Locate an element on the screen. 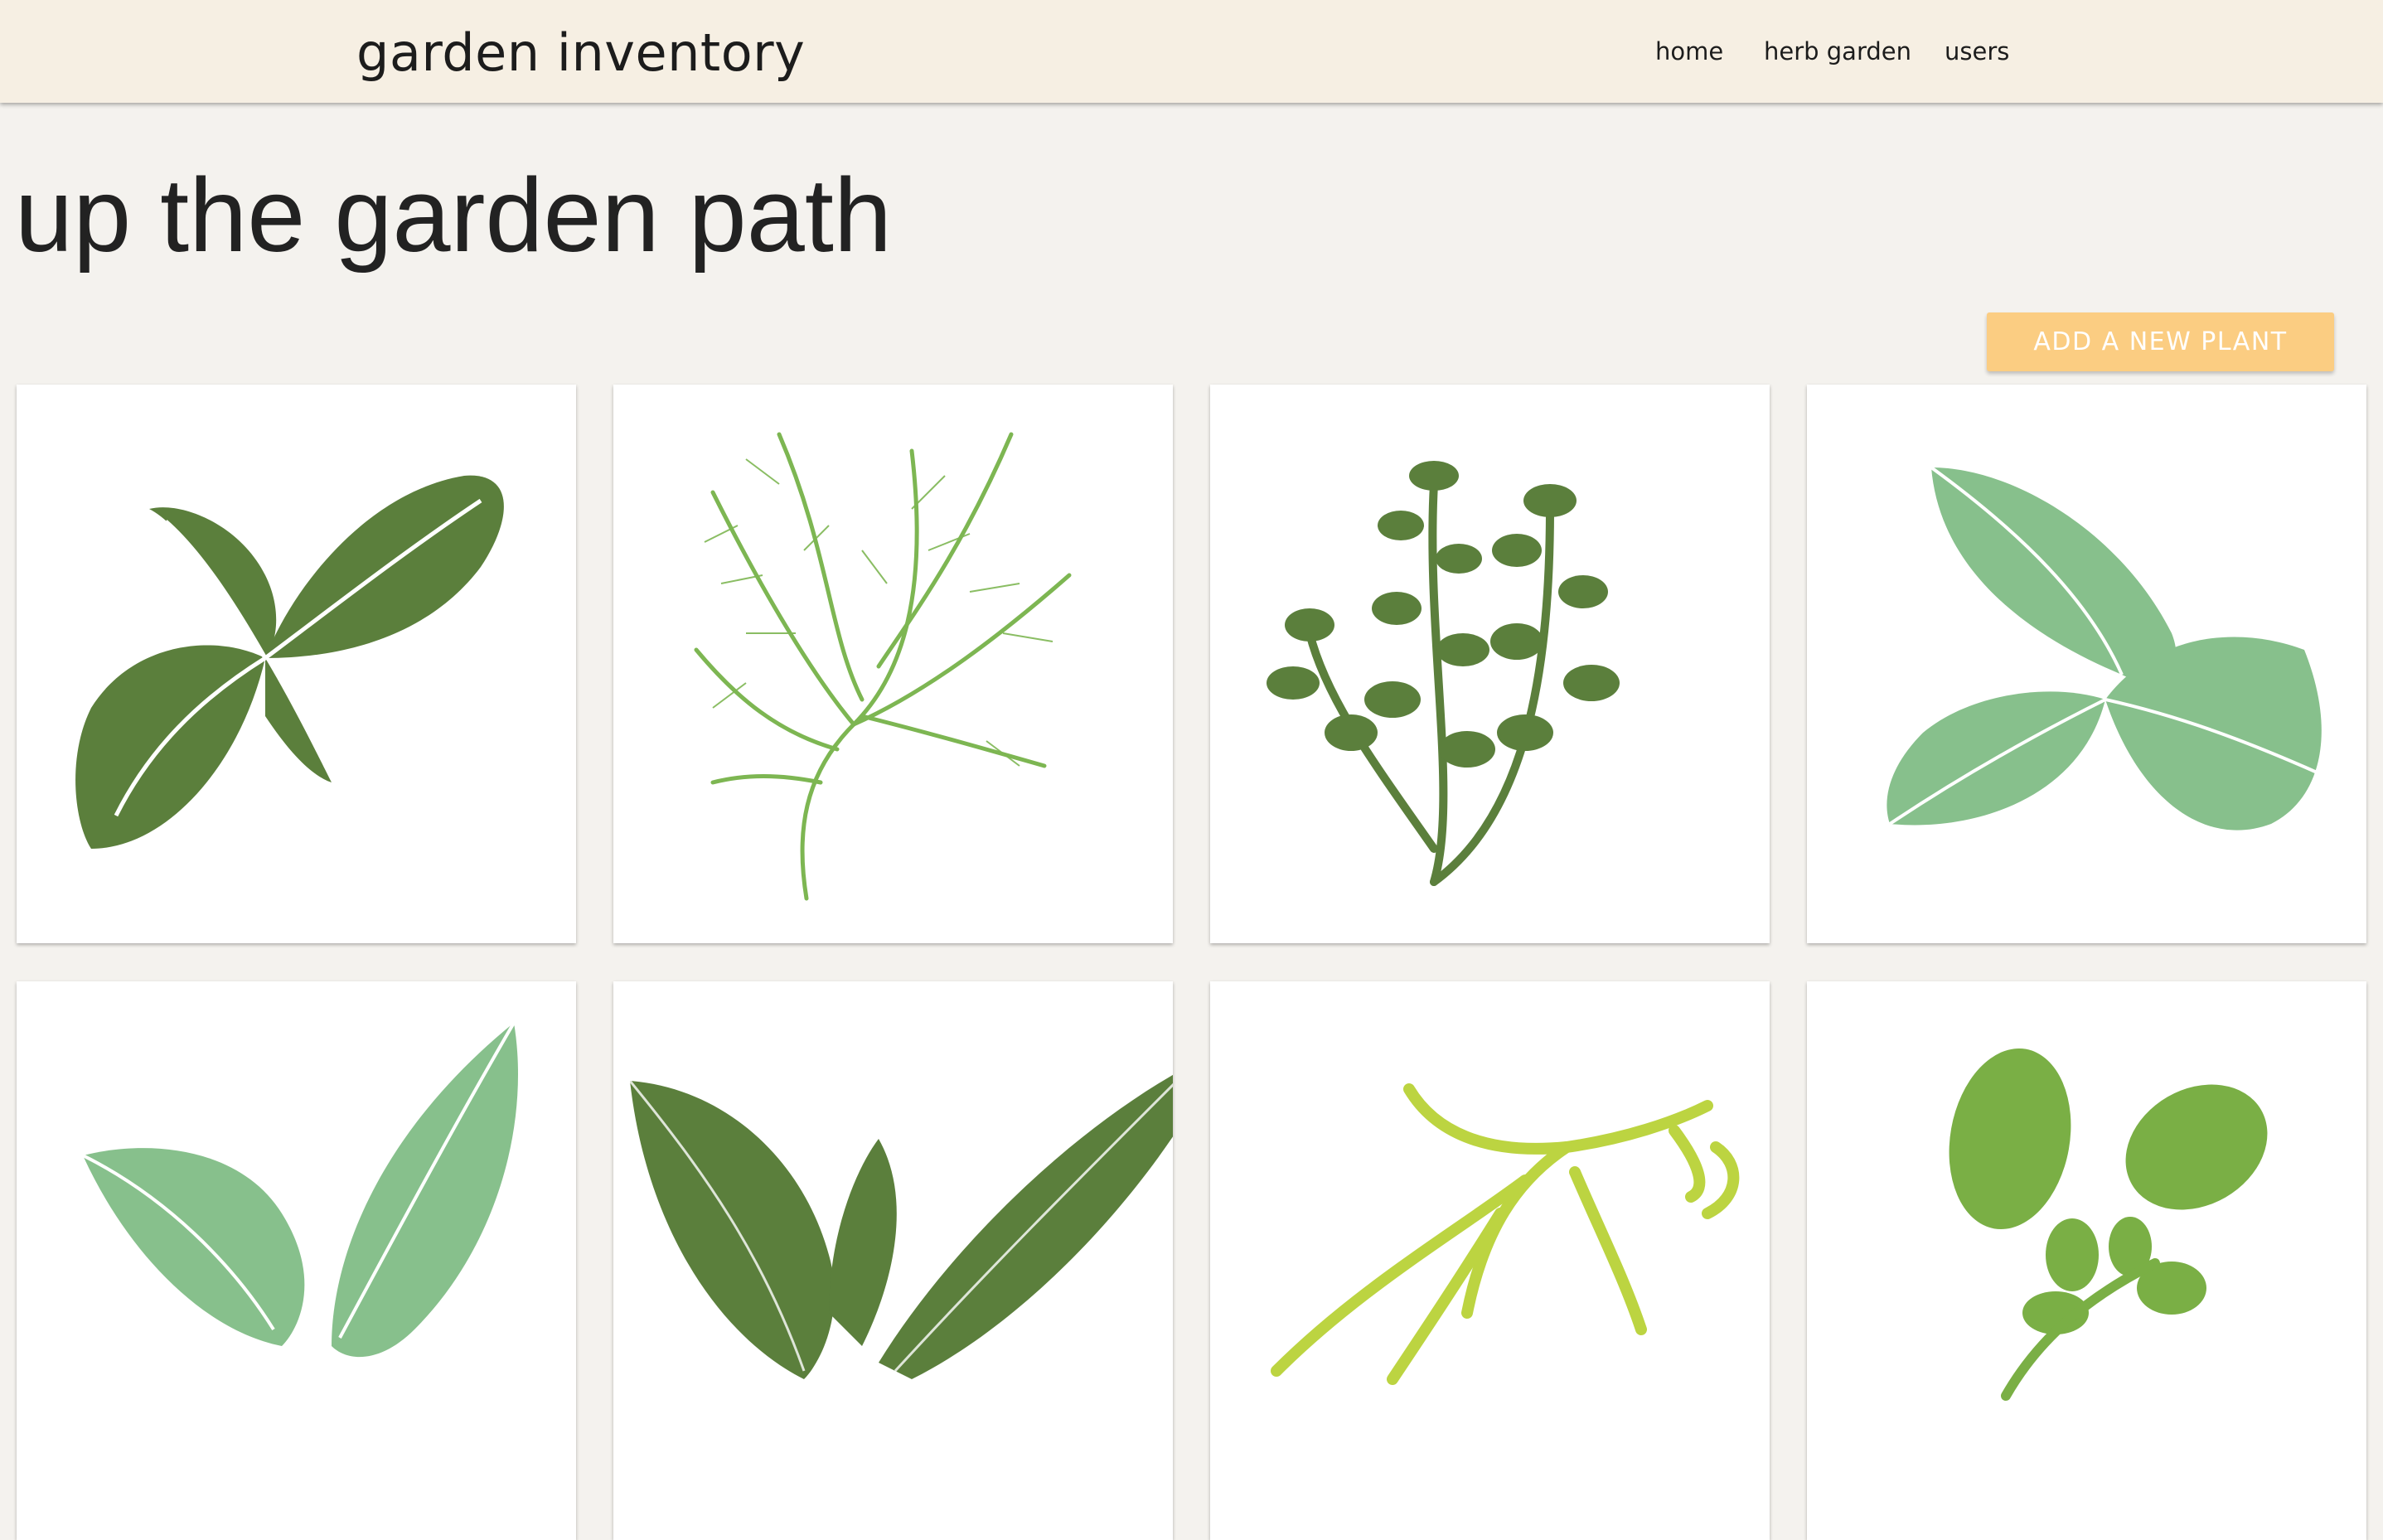 Image resolution: width=2383 pixels, height=1540 pixels. tarragon-icon is located at coordinates (1505, 1234).